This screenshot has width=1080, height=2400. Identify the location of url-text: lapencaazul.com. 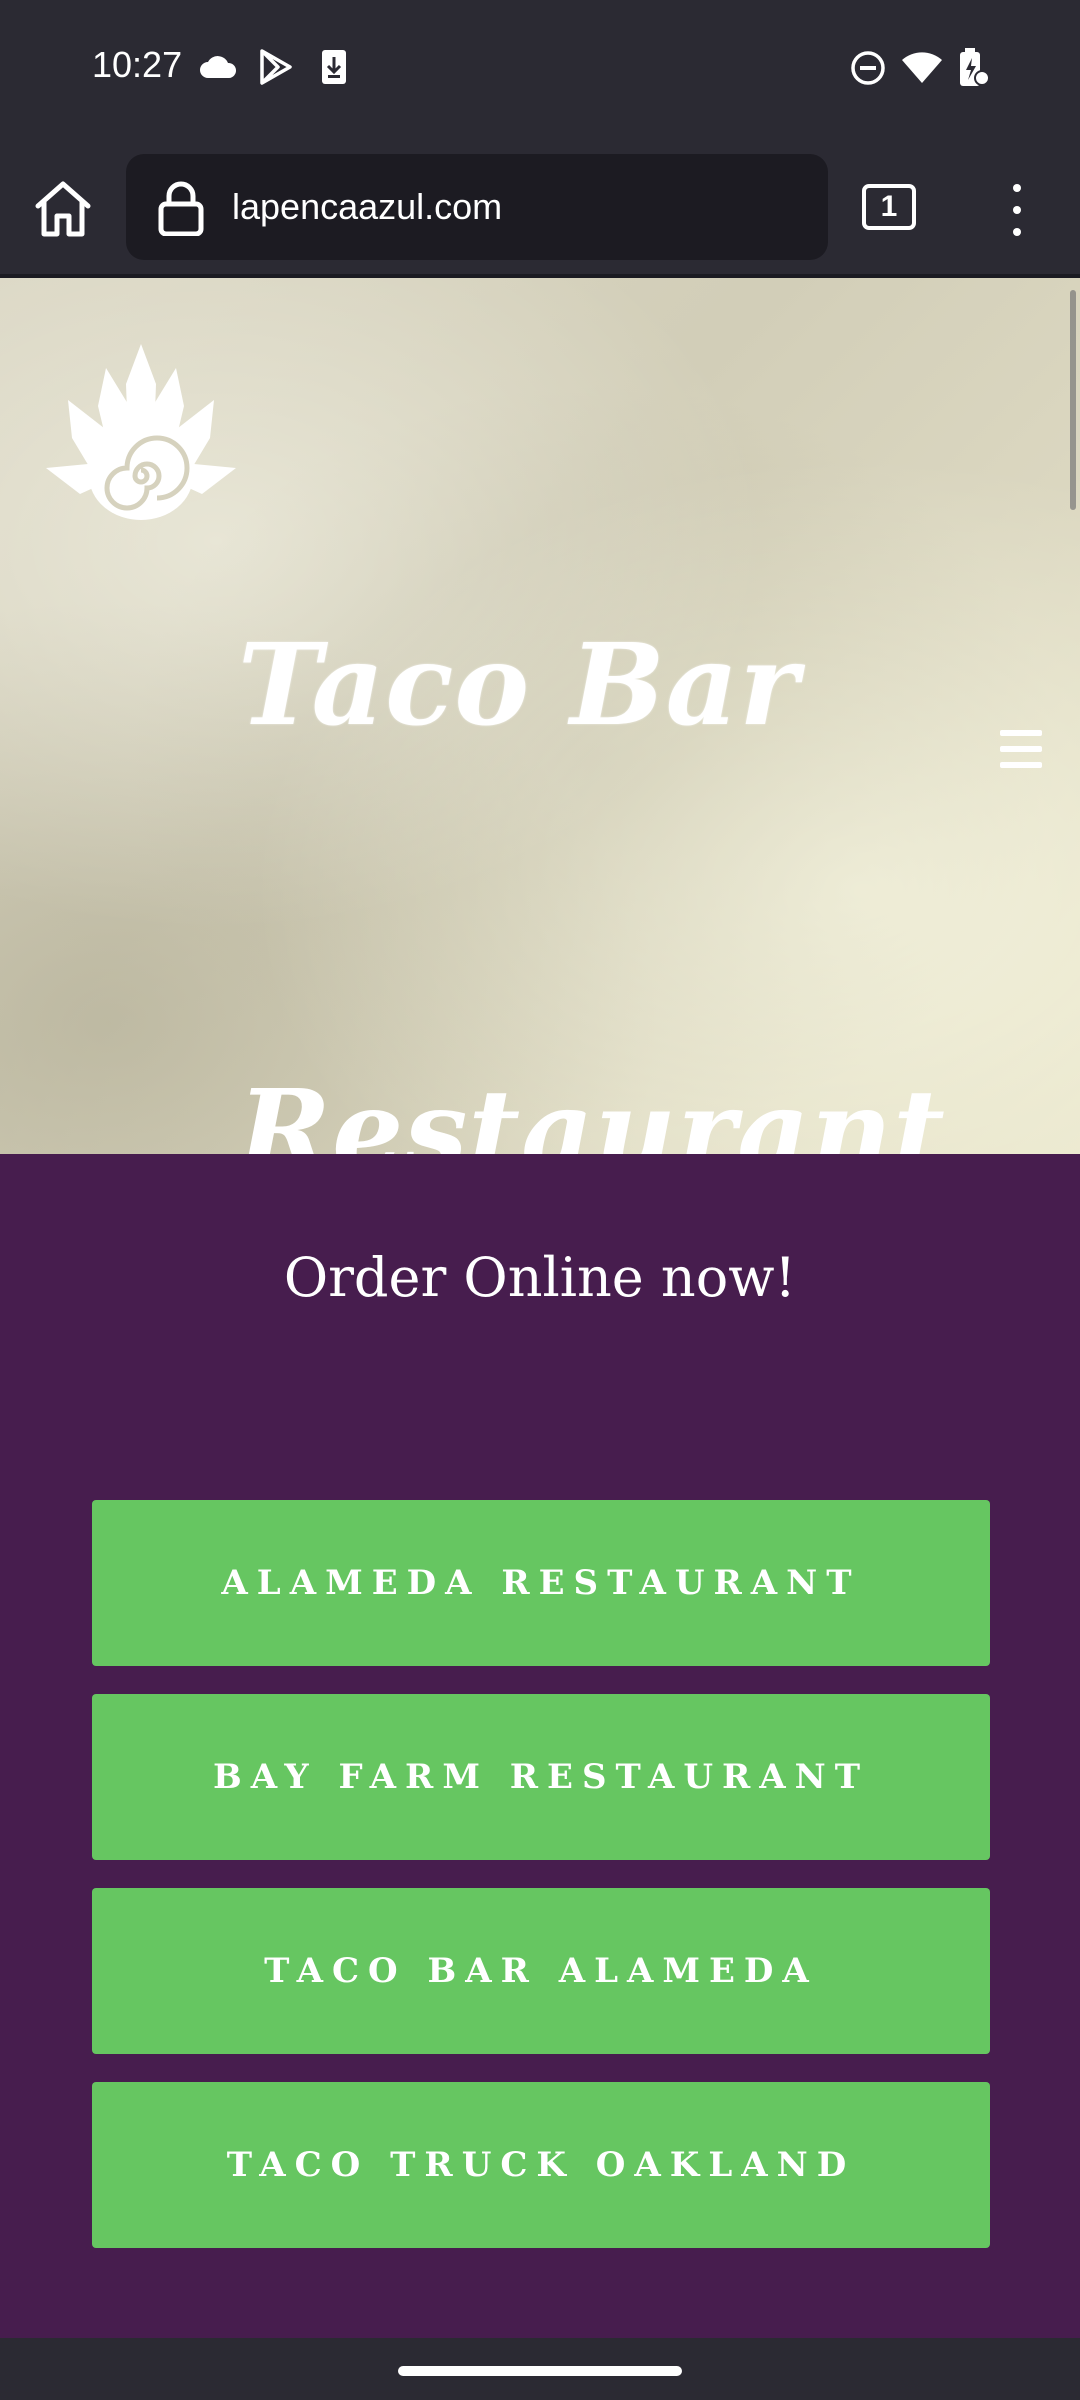
(367, 207).